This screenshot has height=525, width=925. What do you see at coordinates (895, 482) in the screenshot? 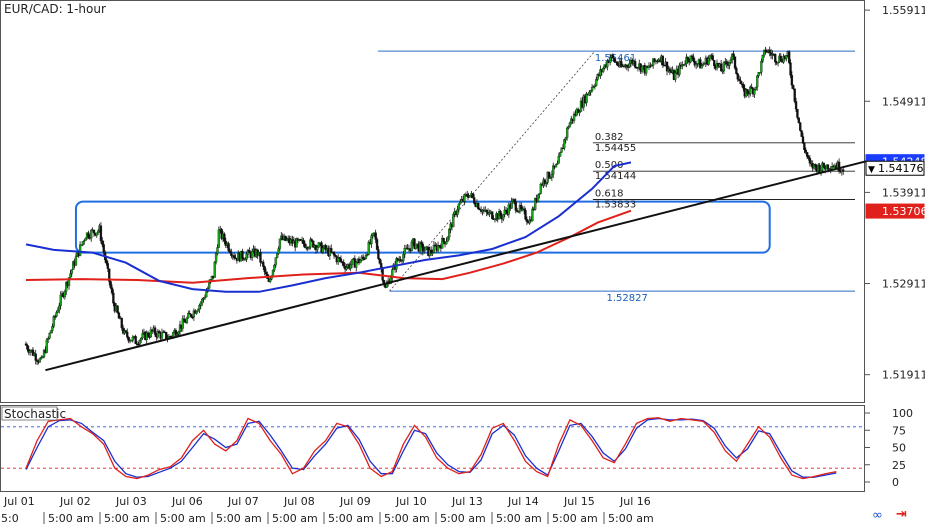
I see `stochastic-tick-label: 0` at bounding box center [895, 482].